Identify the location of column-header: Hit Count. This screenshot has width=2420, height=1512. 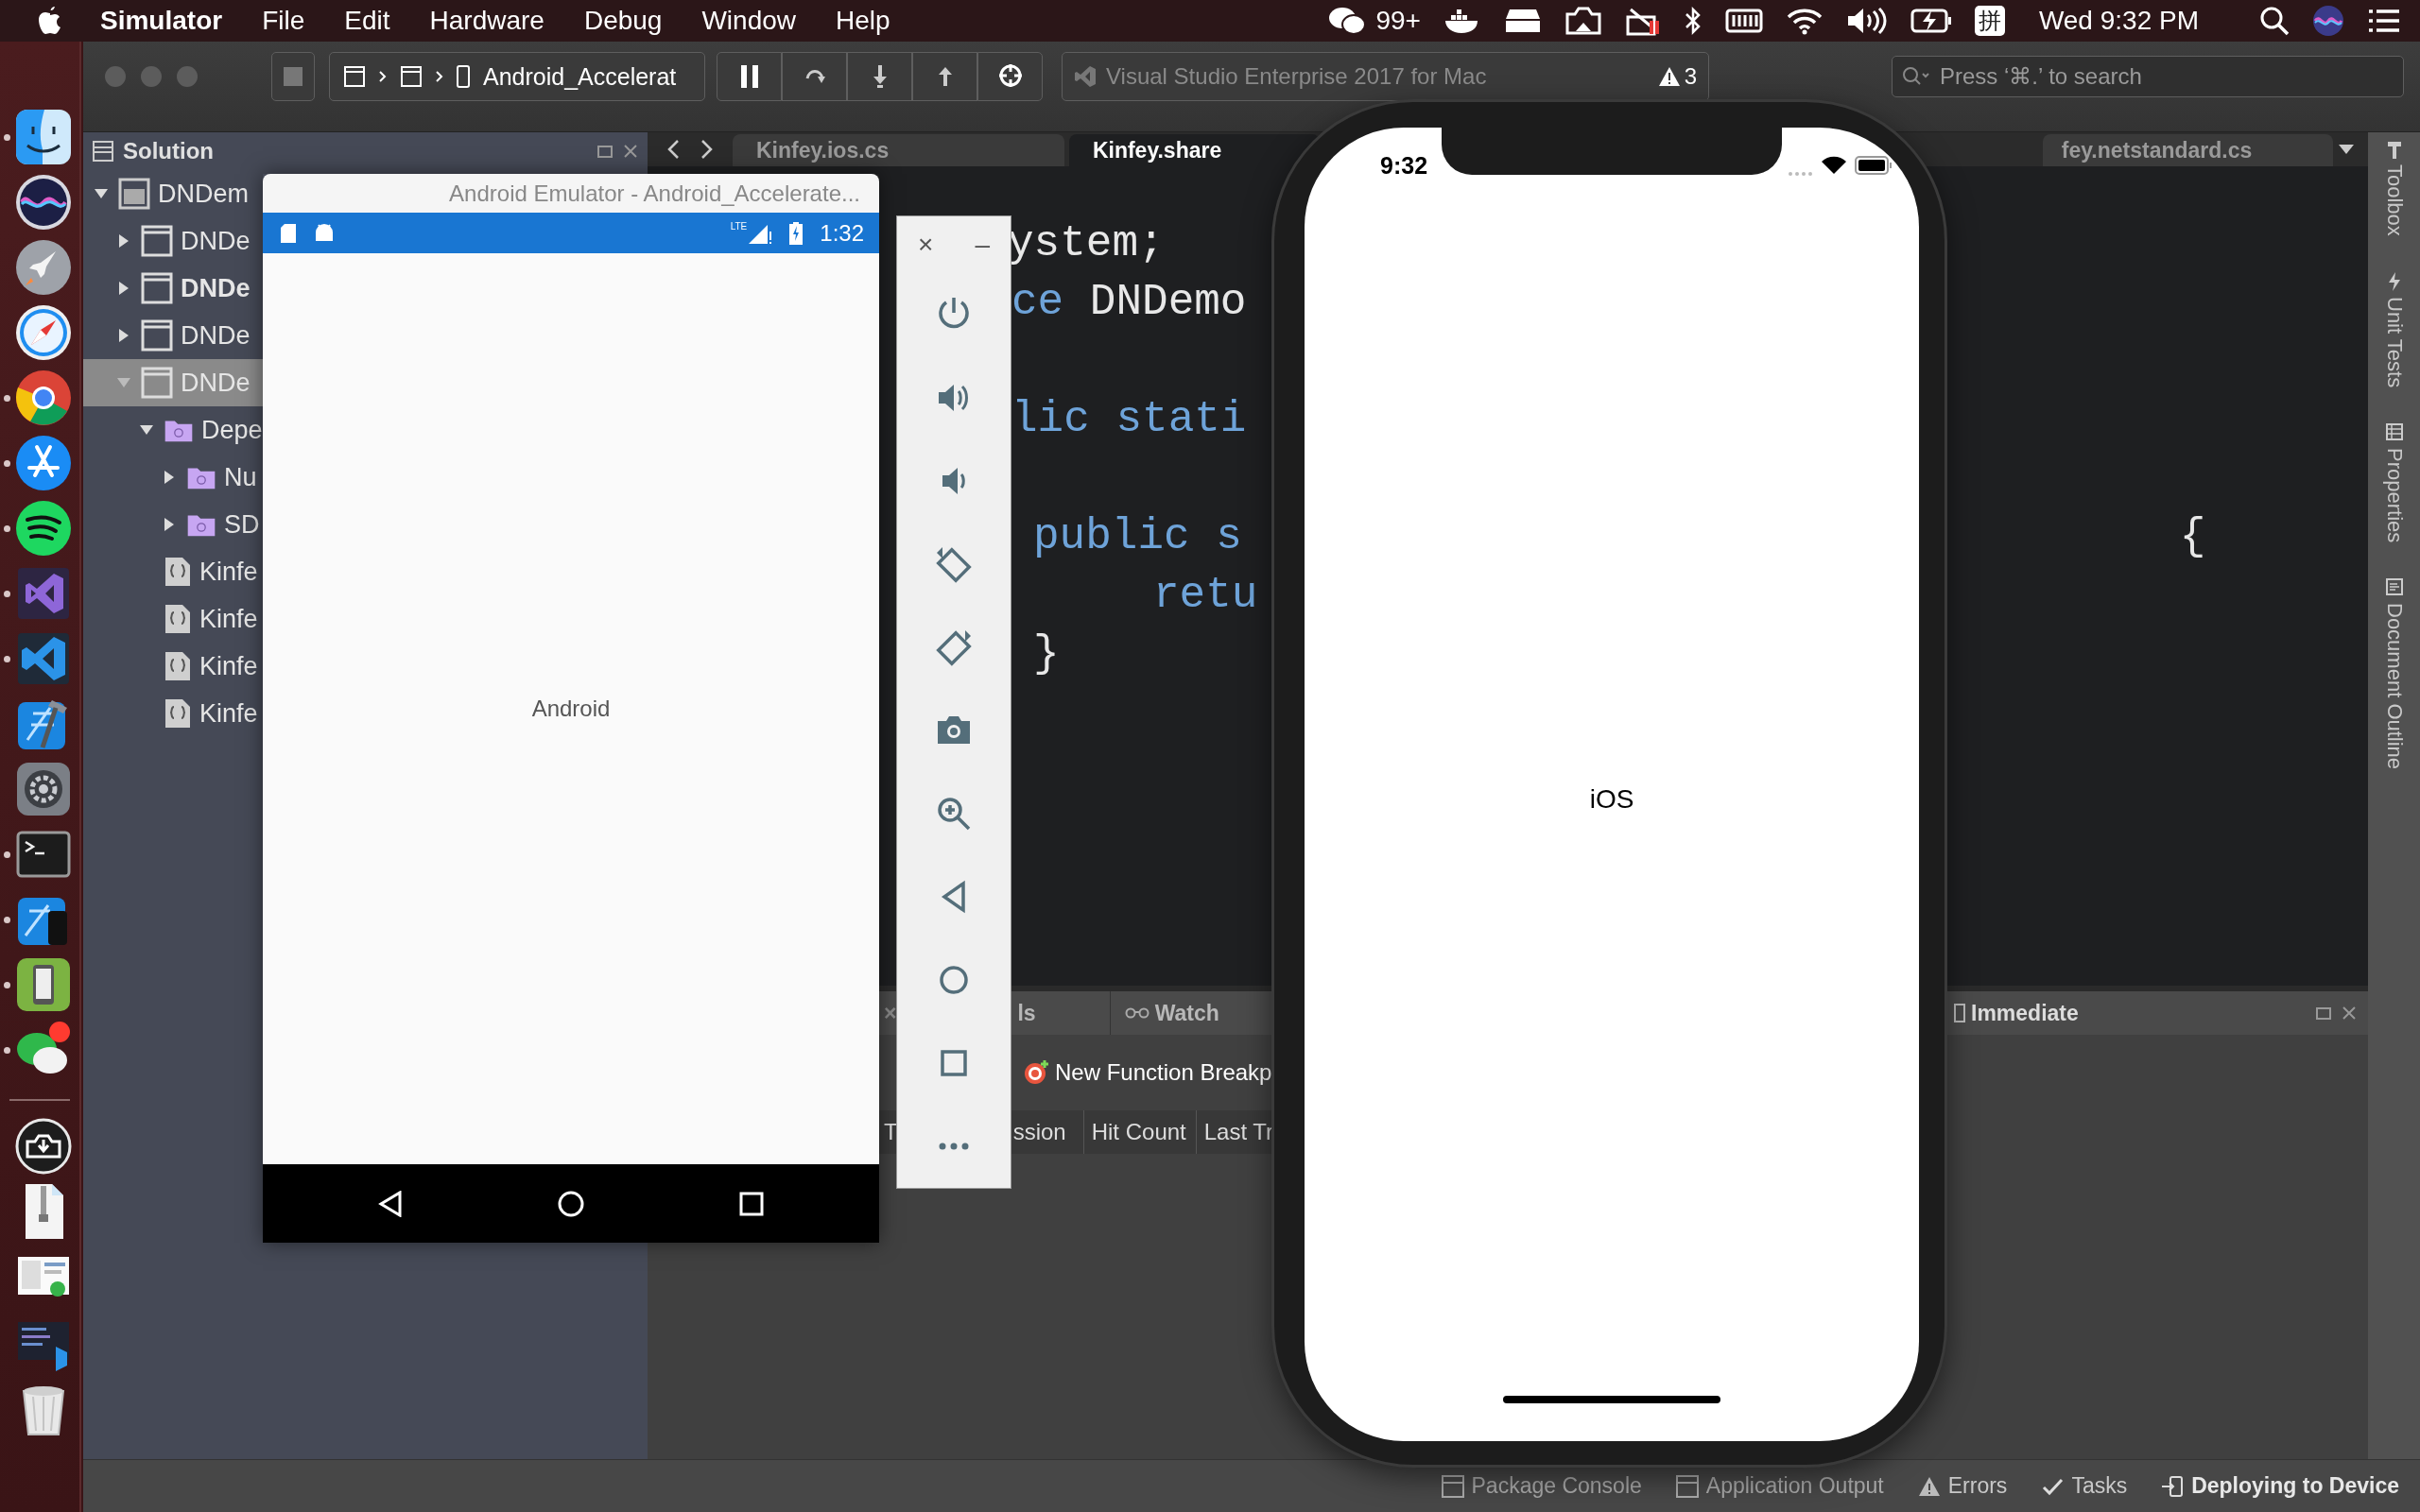
(1139, 1132).